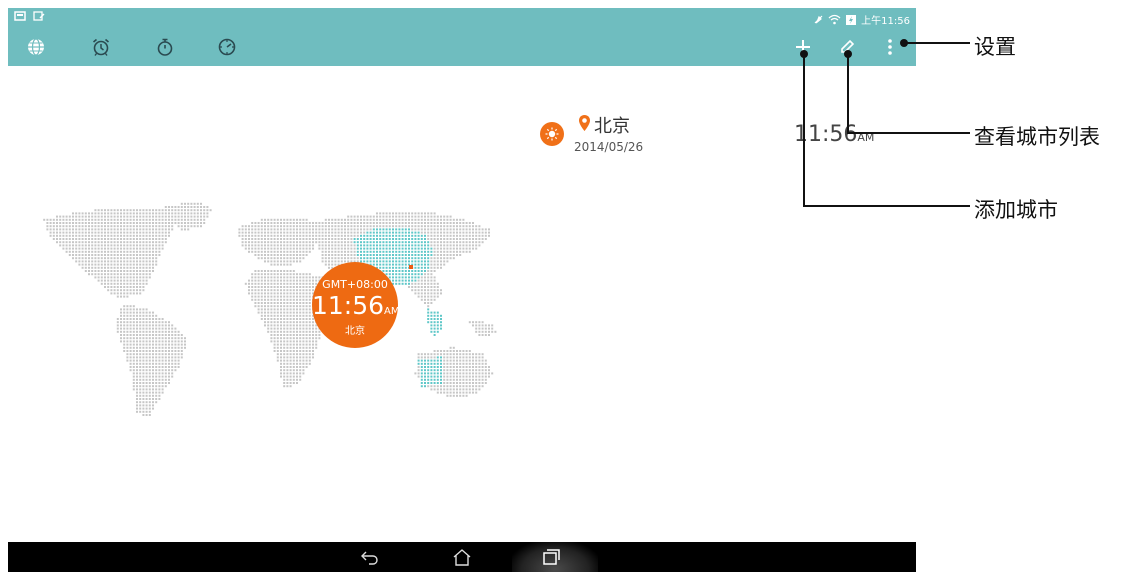 The height and width of the screenshot is (572, 1129). Describe the element at coordinates (818, 19) in the screenshot. I see `mute-icon` at that location.